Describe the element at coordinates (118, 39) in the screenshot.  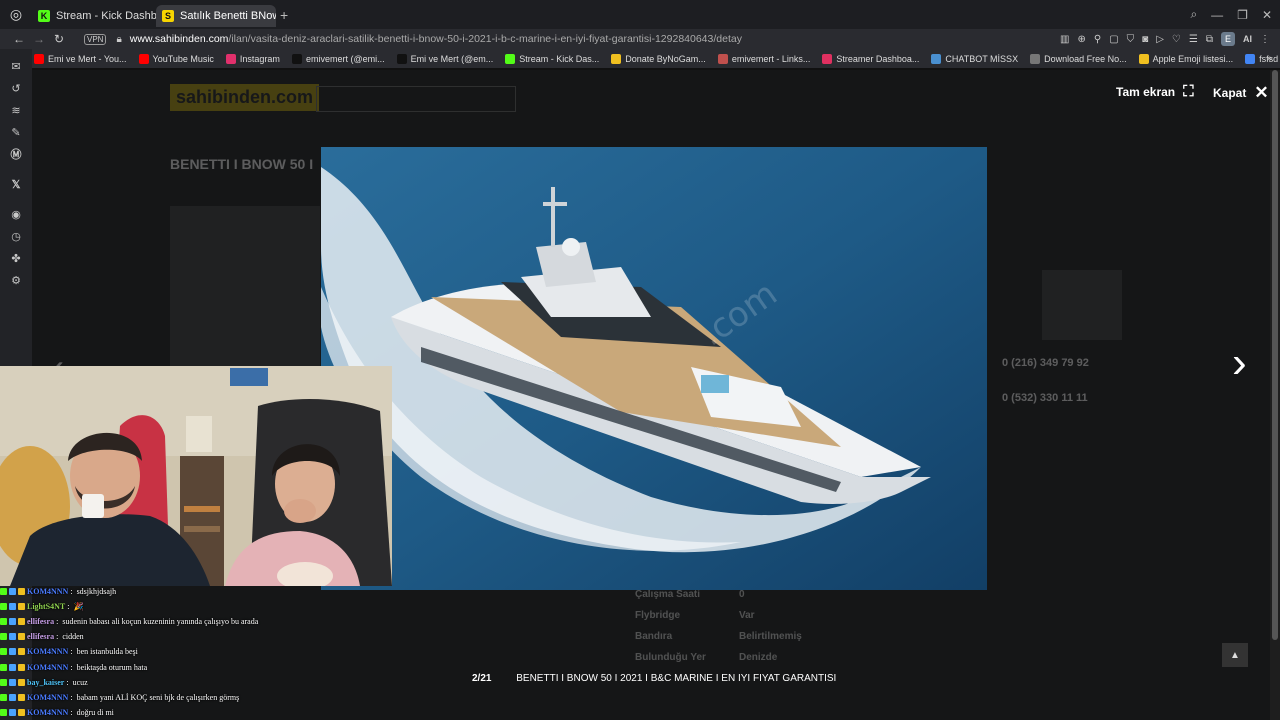
I see `lock-icon: 🔒︎` at that location.